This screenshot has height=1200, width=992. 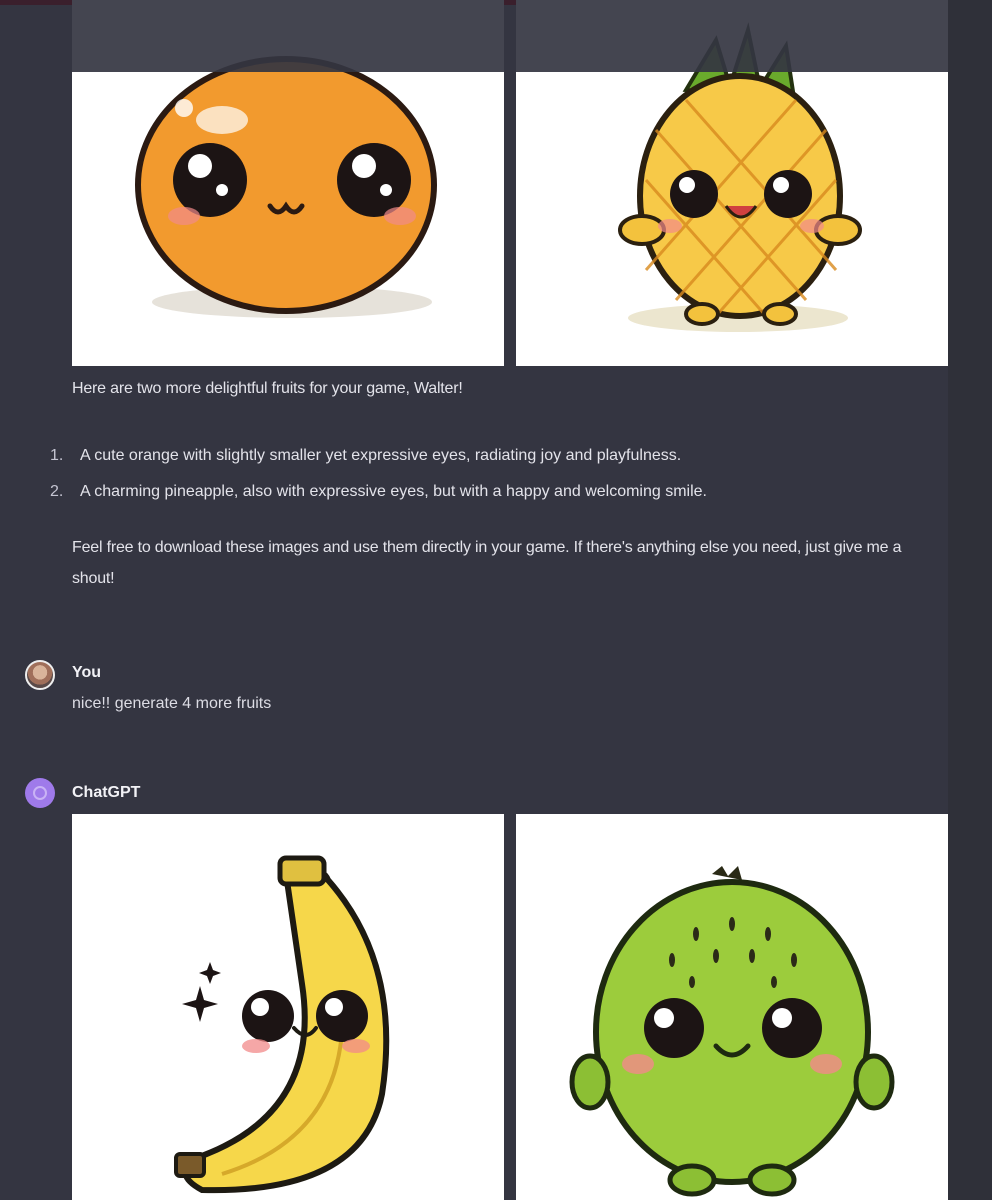 What do you see at coordinates (57, 455) in the screenshot?
I see `list-item-number: 1.` at bounding box center [57, 455].